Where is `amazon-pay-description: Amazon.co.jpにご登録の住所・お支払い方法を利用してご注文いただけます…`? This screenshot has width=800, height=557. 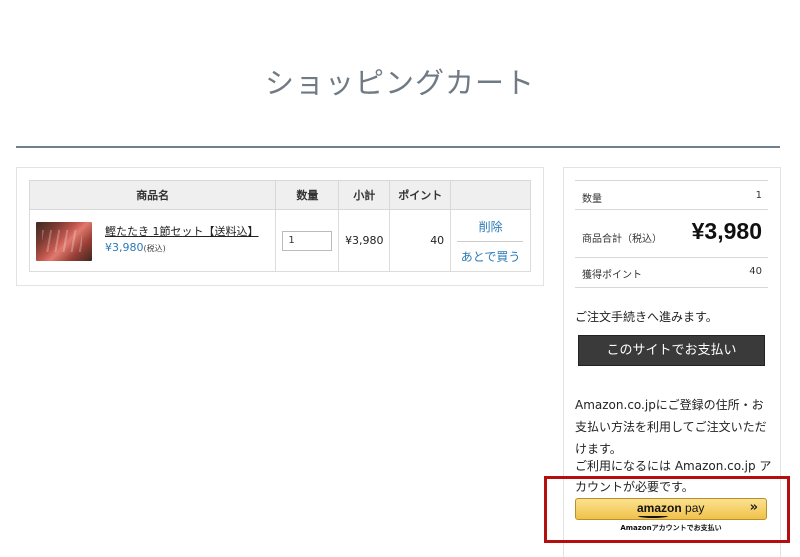
amazon-pay-description: Amazon.co.jpにご登録の住所・お支払い方法を利用してご注文いただけます… is located at coordinates (671, 427).